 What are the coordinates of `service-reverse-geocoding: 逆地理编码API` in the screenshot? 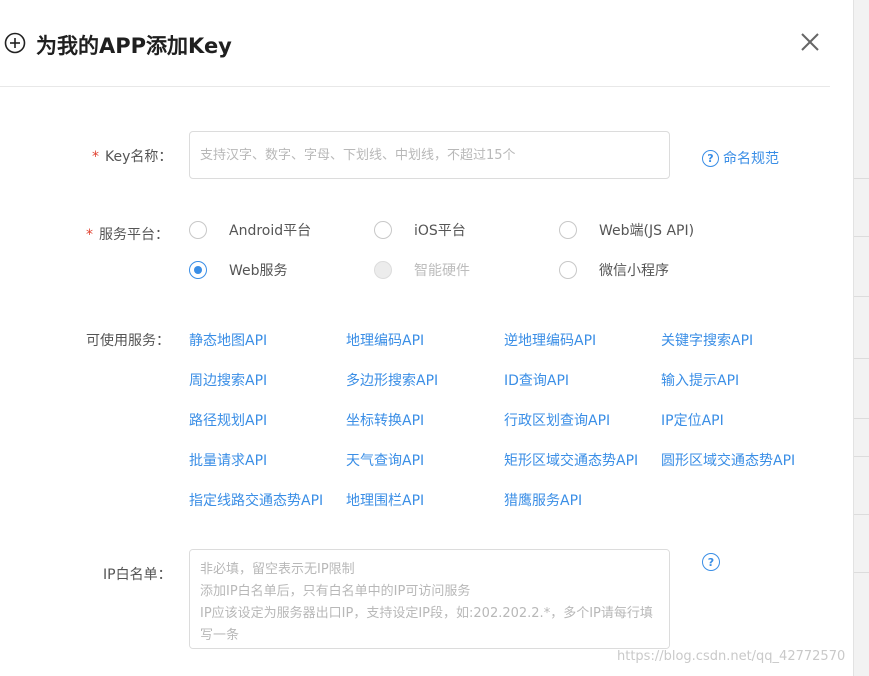 It's located at (550, 340).